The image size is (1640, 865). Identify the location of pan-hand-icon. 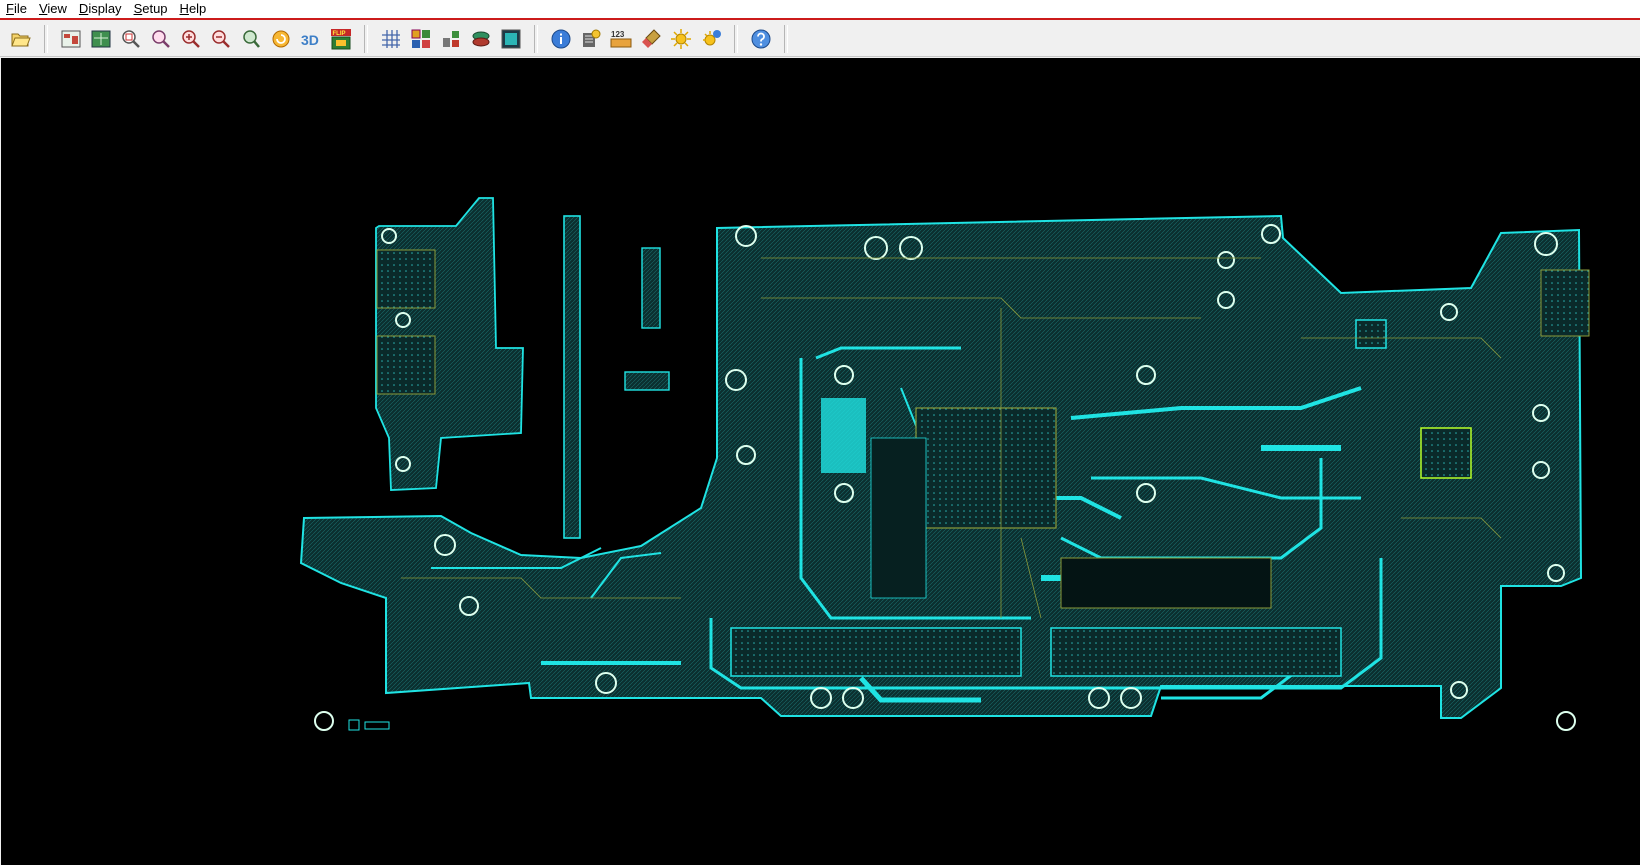
(251, 39).